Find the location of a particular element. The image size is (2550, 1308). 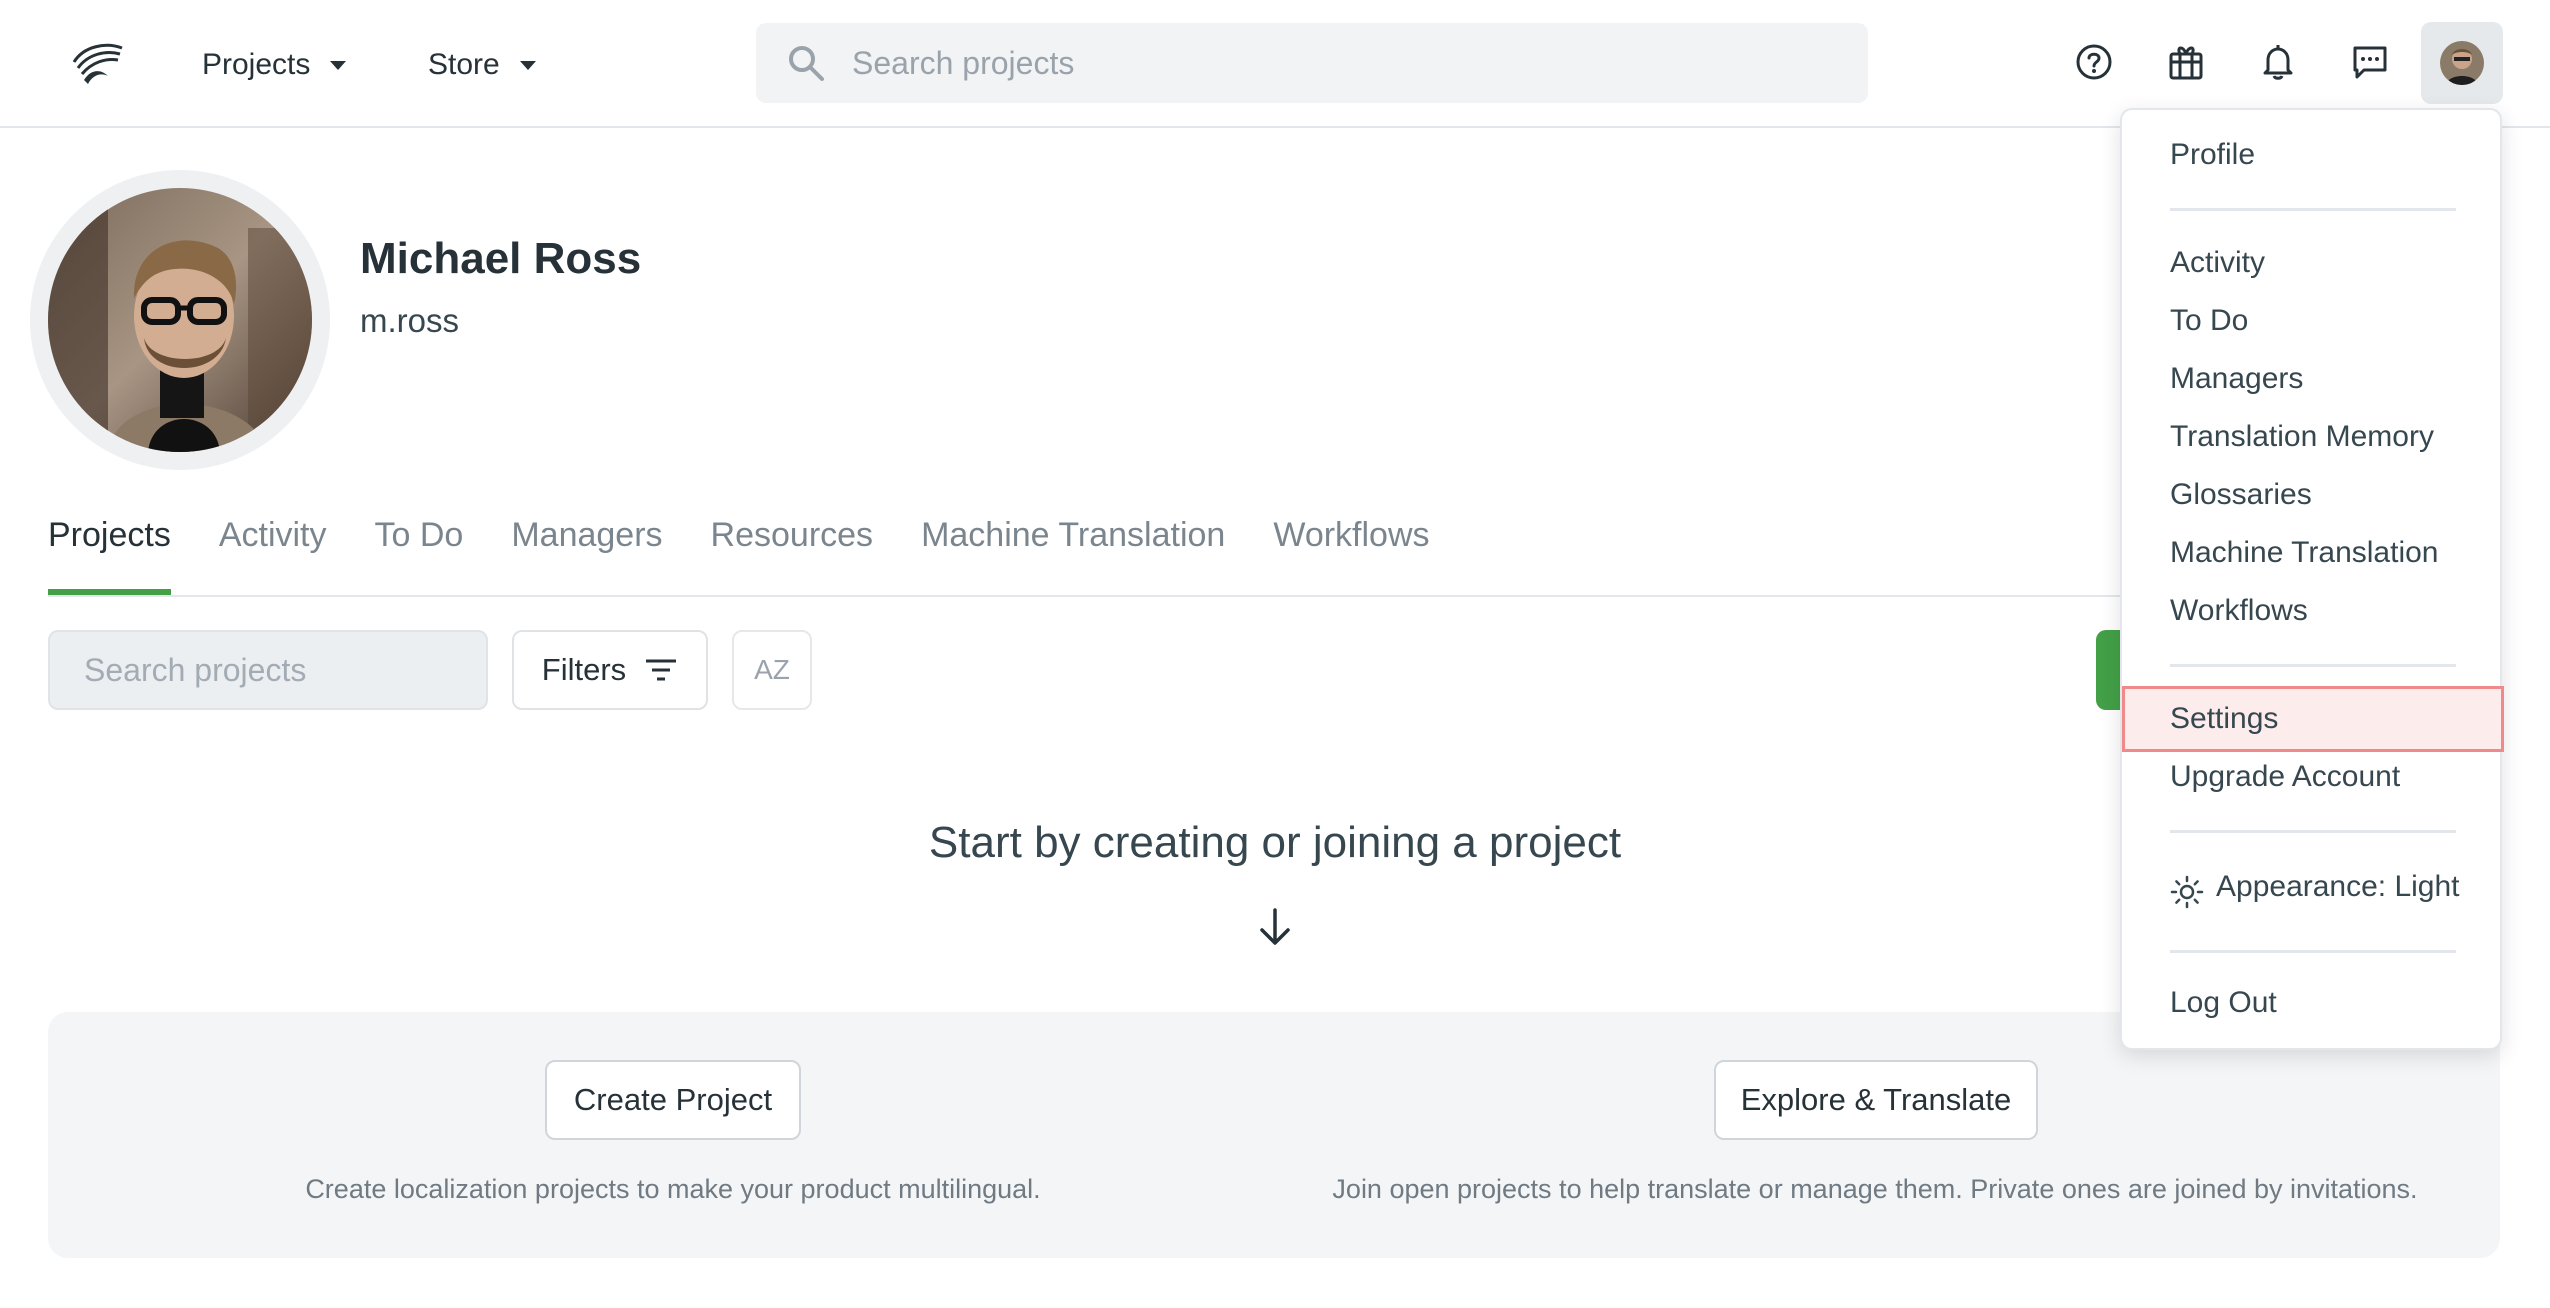

create-project-button: Create Project is located at coordinates (673, 1100).